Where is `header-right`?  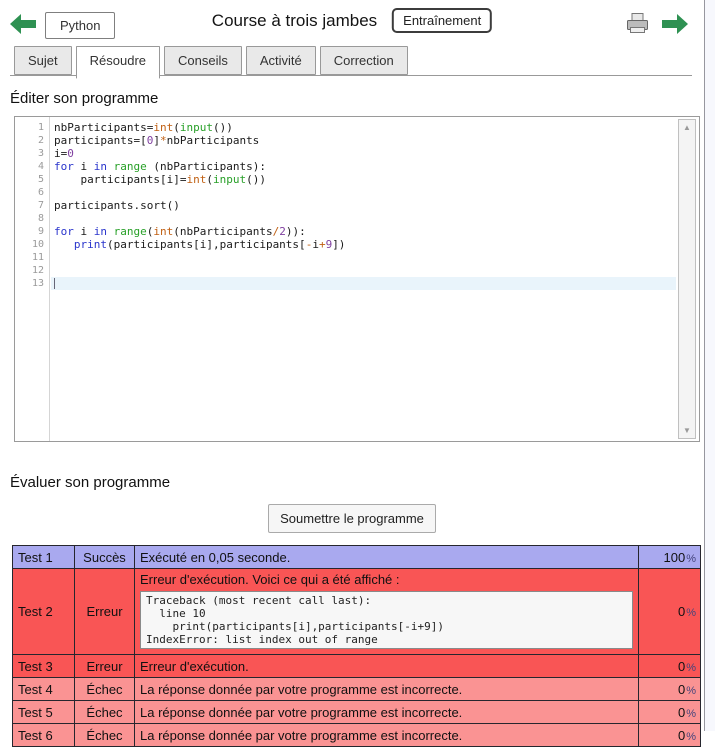 header-right is located at coordinates (656, 25).